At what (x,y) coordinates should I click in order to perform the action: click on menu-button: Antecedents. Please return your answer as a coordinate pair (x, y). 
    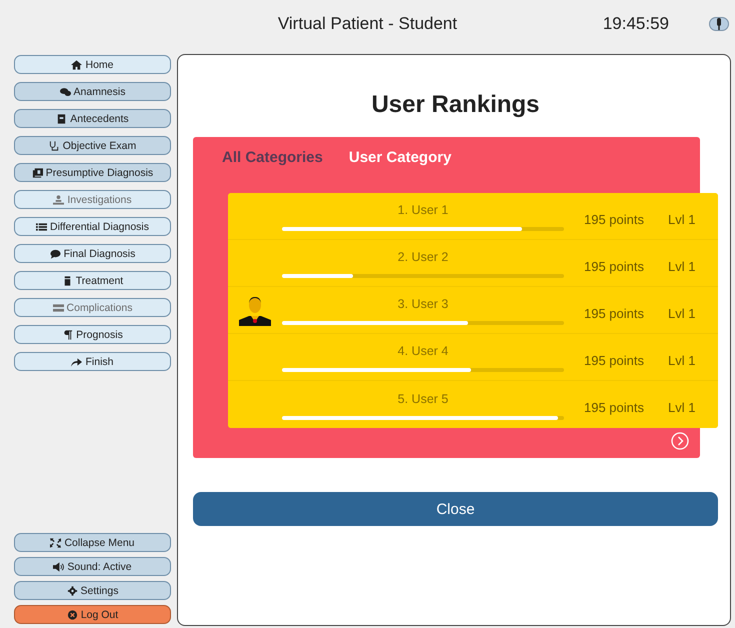
    Looking at the image, I should click on (92, 118).